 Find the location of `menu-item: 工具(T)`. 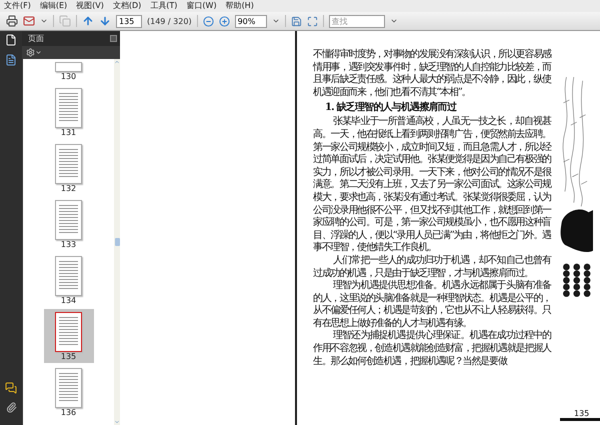

menu-item: 工具(T) is located at coordinates (164, 6).